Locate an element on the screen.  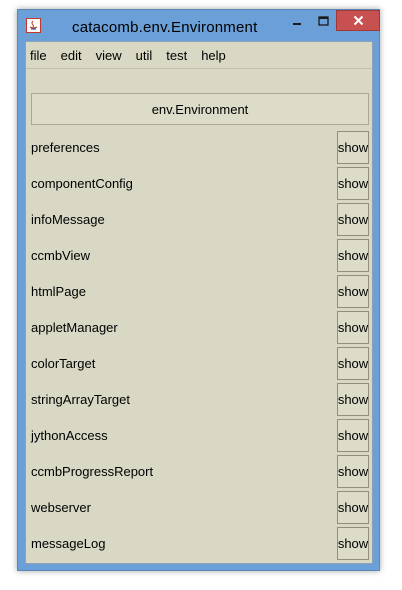
menu-file: file is located at coordinates (40, 55).